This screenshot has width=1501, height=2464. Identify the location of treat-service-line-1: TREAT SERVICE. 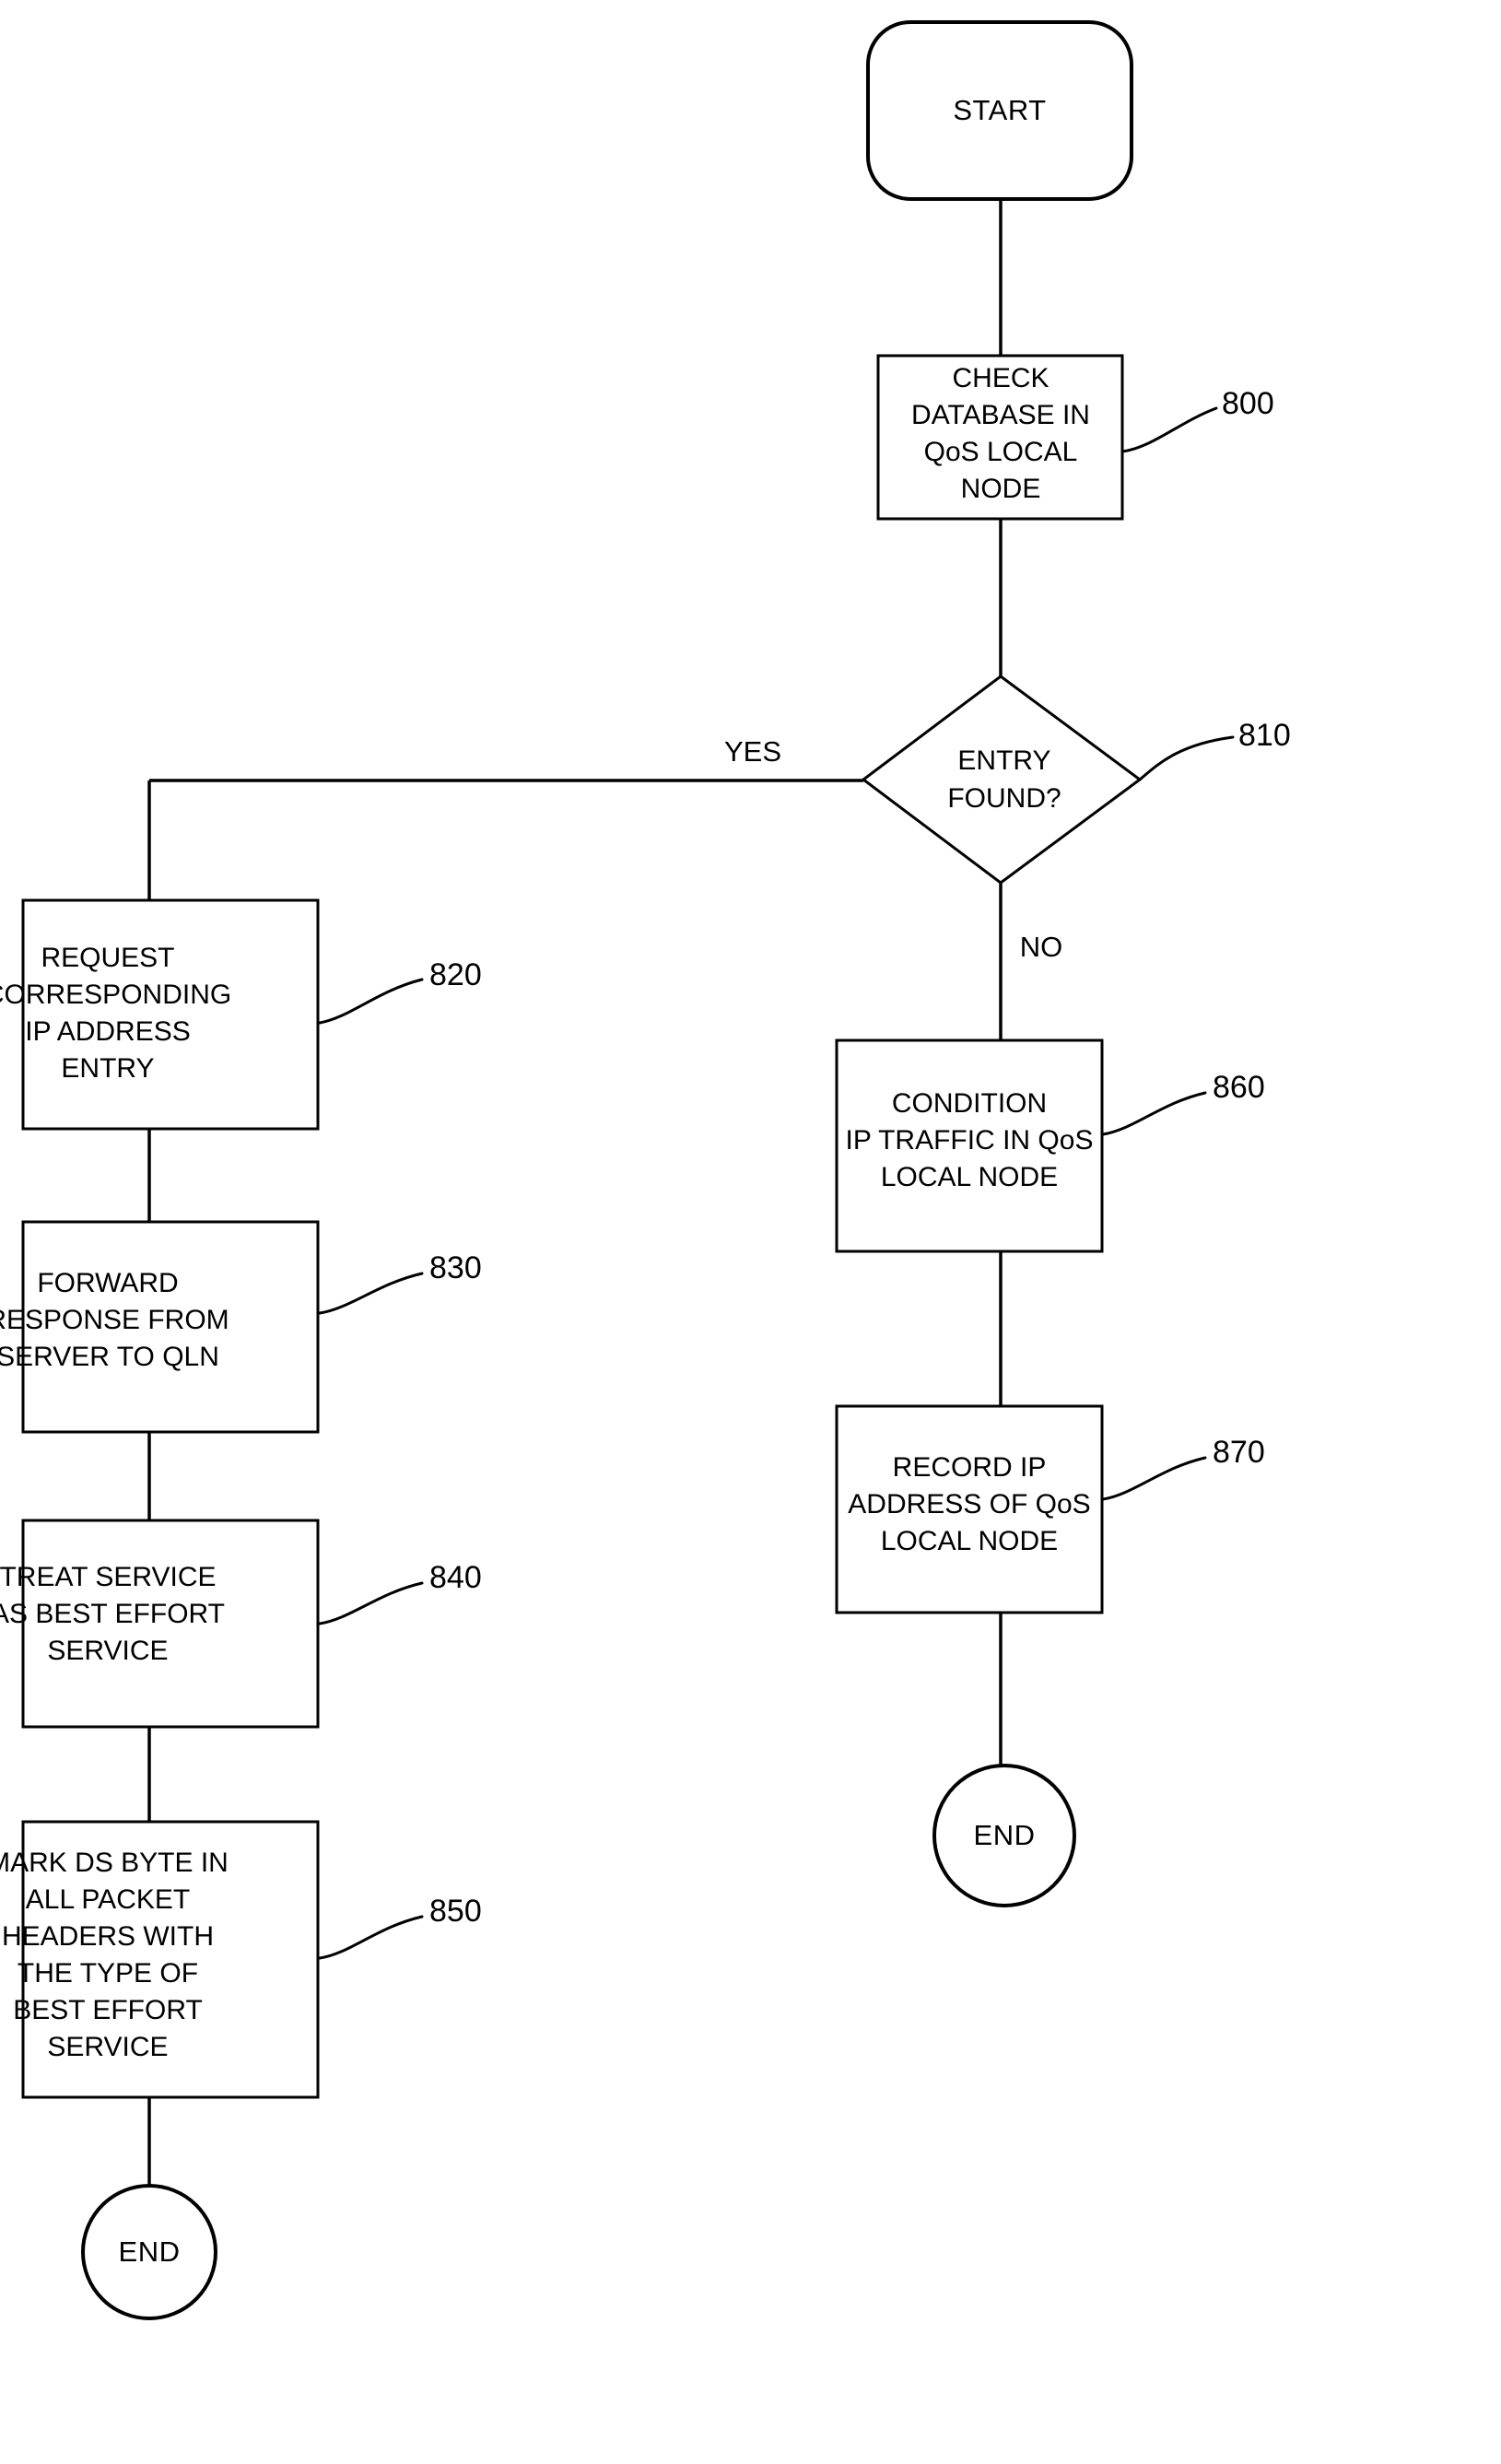
(108, 1577).